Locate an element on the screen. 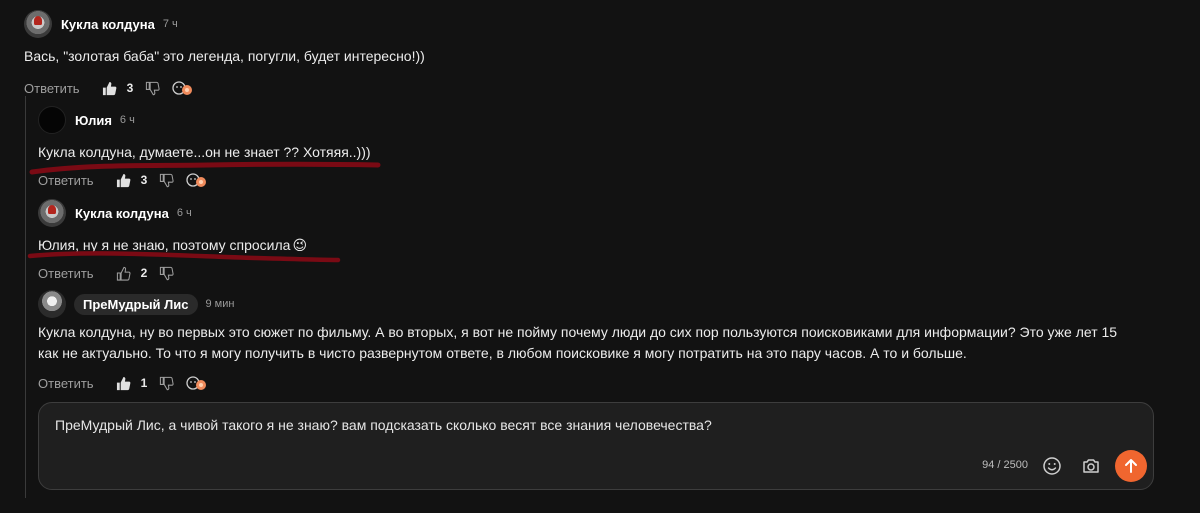 This screenshot has width=1200, height=513. comment-text: Юлия, ну я не знаю, поэтому спросила 😉 is located at coordinates (598, 245).